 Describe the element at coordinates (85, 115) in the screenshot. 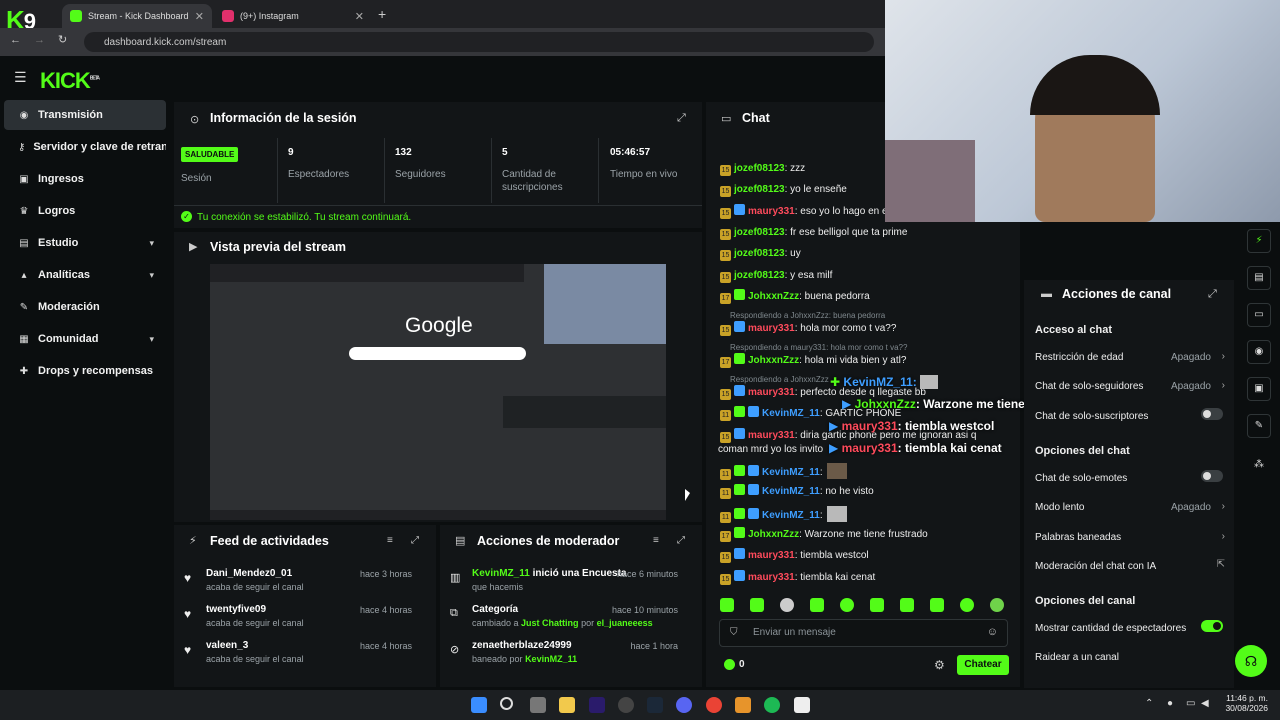

I see `sidebar-item-transmision: ◉ Transmisión` at that location.